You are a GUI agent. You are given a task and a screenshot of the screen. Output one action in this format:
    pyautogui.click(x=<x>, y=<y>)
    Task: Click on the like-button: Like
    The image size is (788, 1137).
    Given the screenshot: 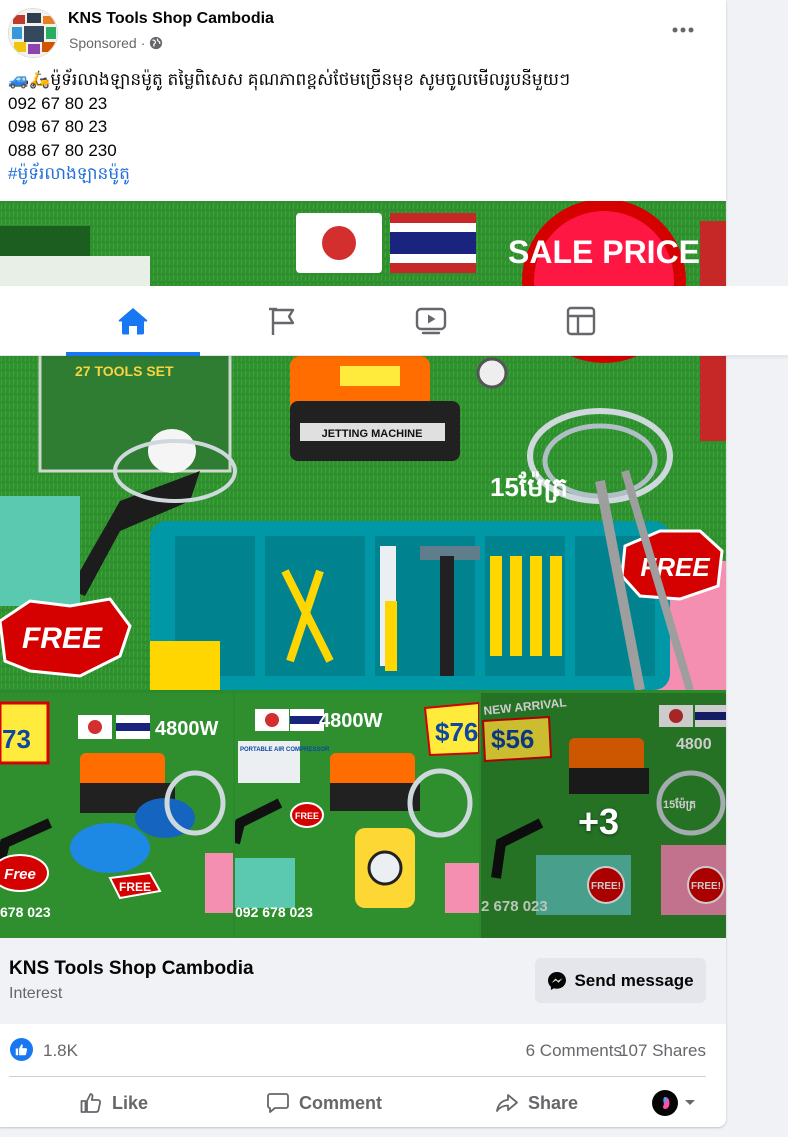 What is the action you would take?
    pyautogui.click(x=113, y=1103)
    